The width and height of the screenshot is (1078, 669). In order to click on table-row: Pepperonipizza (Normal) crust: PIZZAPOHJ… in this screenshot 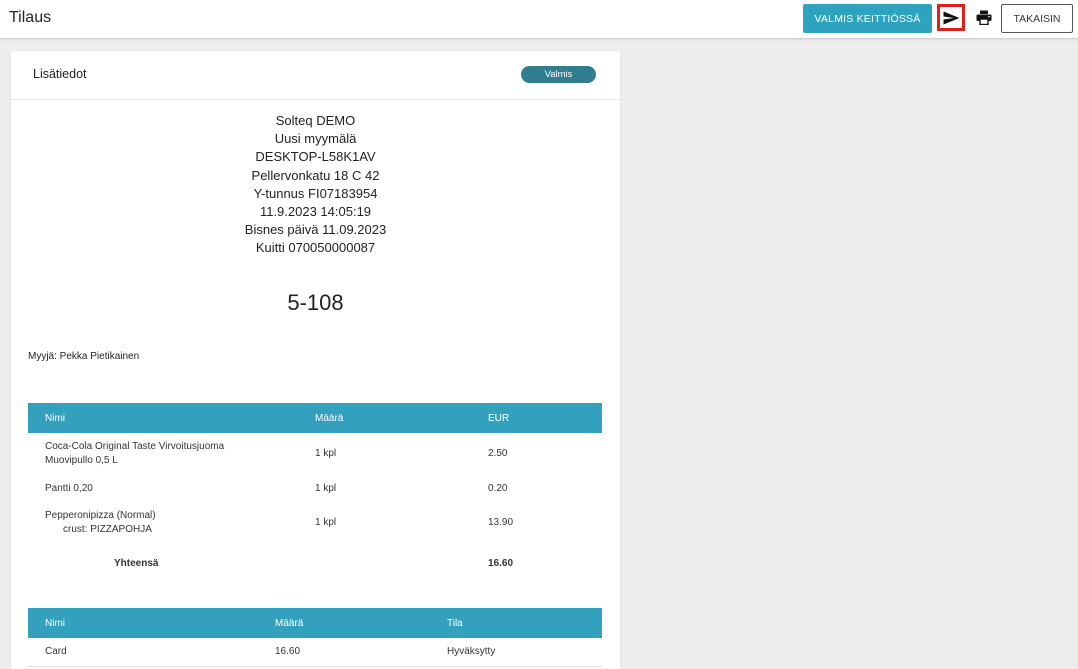, I will do `click(315, 523)`.